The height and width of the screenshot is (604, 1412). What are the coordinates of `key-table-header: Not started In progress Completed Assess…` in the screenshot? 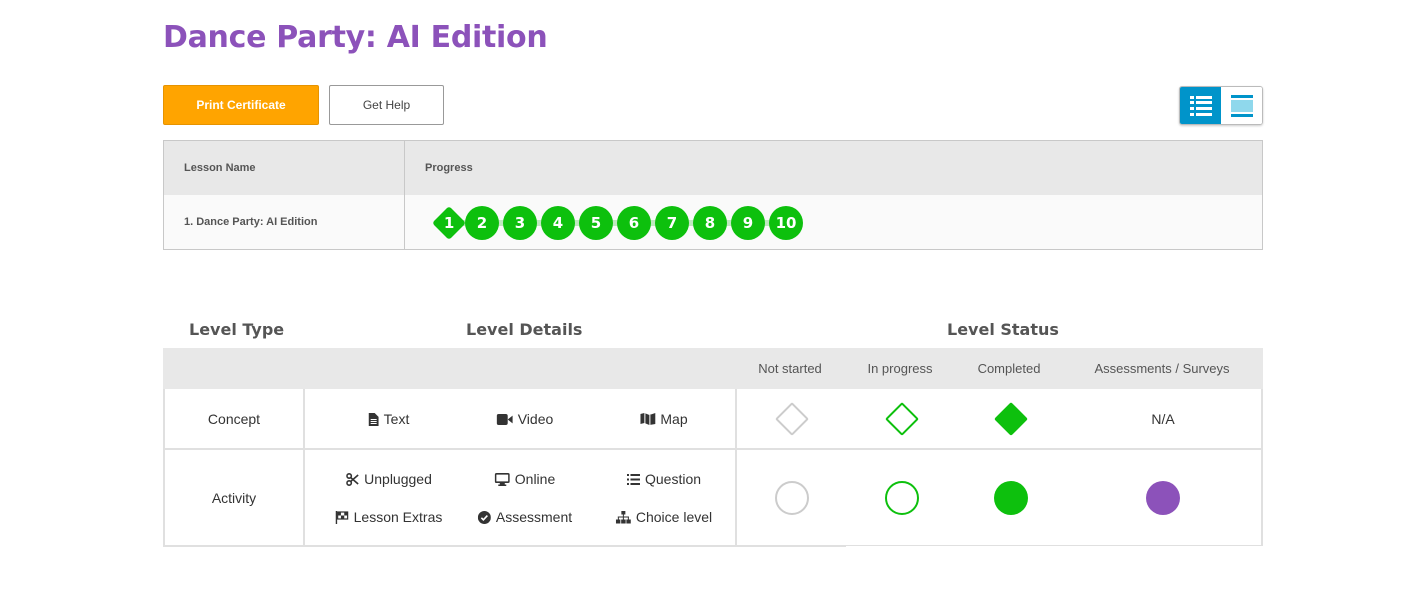 It's located at (713, 368).